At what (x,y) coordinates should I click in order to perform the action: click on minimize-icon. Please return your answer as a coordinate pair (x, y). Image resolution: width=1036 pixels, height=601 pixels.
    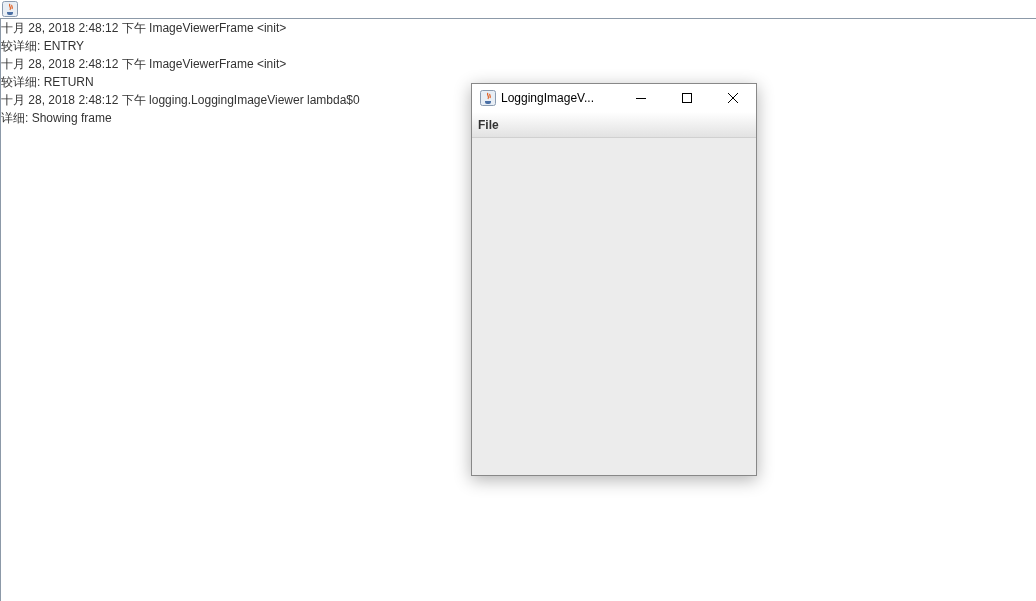
    Looking at the image, I should click on (641, 98).